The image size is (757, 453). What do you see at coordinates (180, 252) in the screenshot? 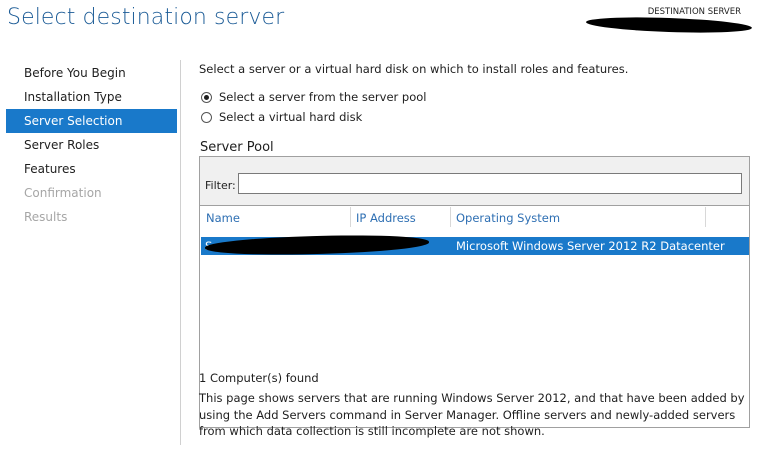
I see `nav-divider` at bounding box center [180, 252].